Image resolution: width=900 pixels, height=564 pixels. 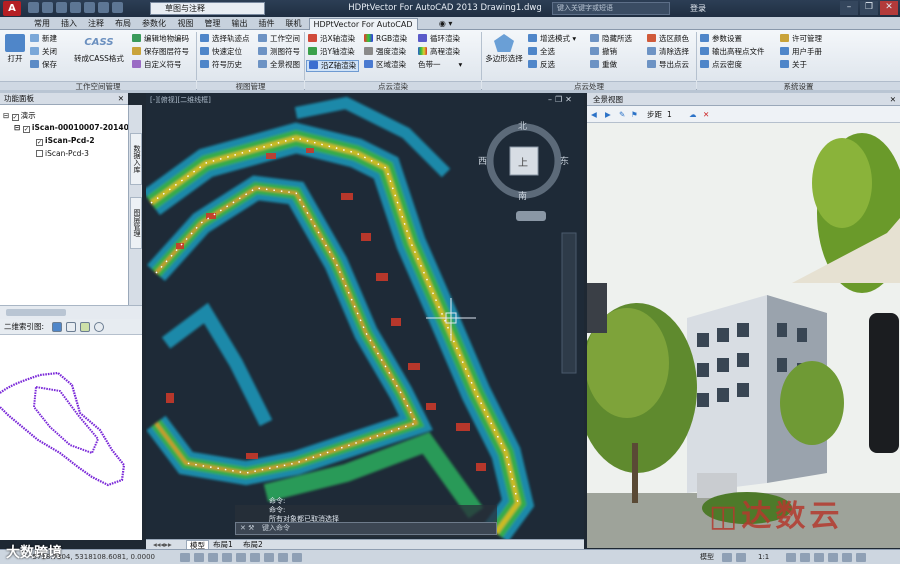 I want to click on tab-layer-manage: 图层管理, so click(x=136, y=223).